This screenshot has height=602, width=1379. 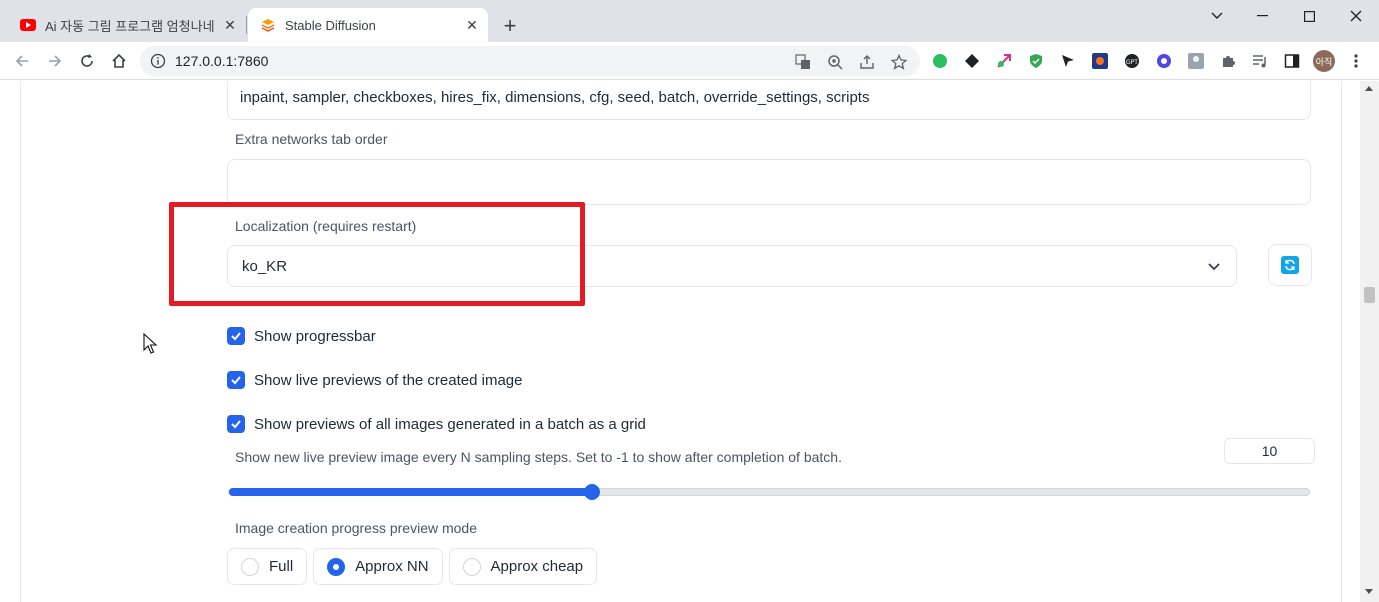 I want to click on tab-separator, so click(x=246, y=25).